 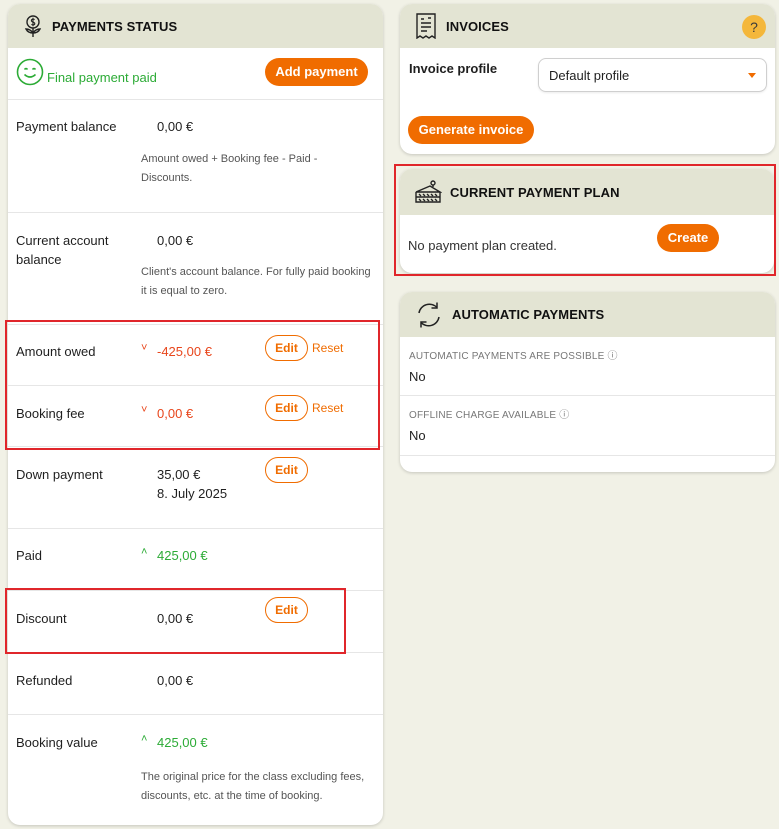 I want to click on invoice-profile-select: Default profile, so click(x=652, y=75).